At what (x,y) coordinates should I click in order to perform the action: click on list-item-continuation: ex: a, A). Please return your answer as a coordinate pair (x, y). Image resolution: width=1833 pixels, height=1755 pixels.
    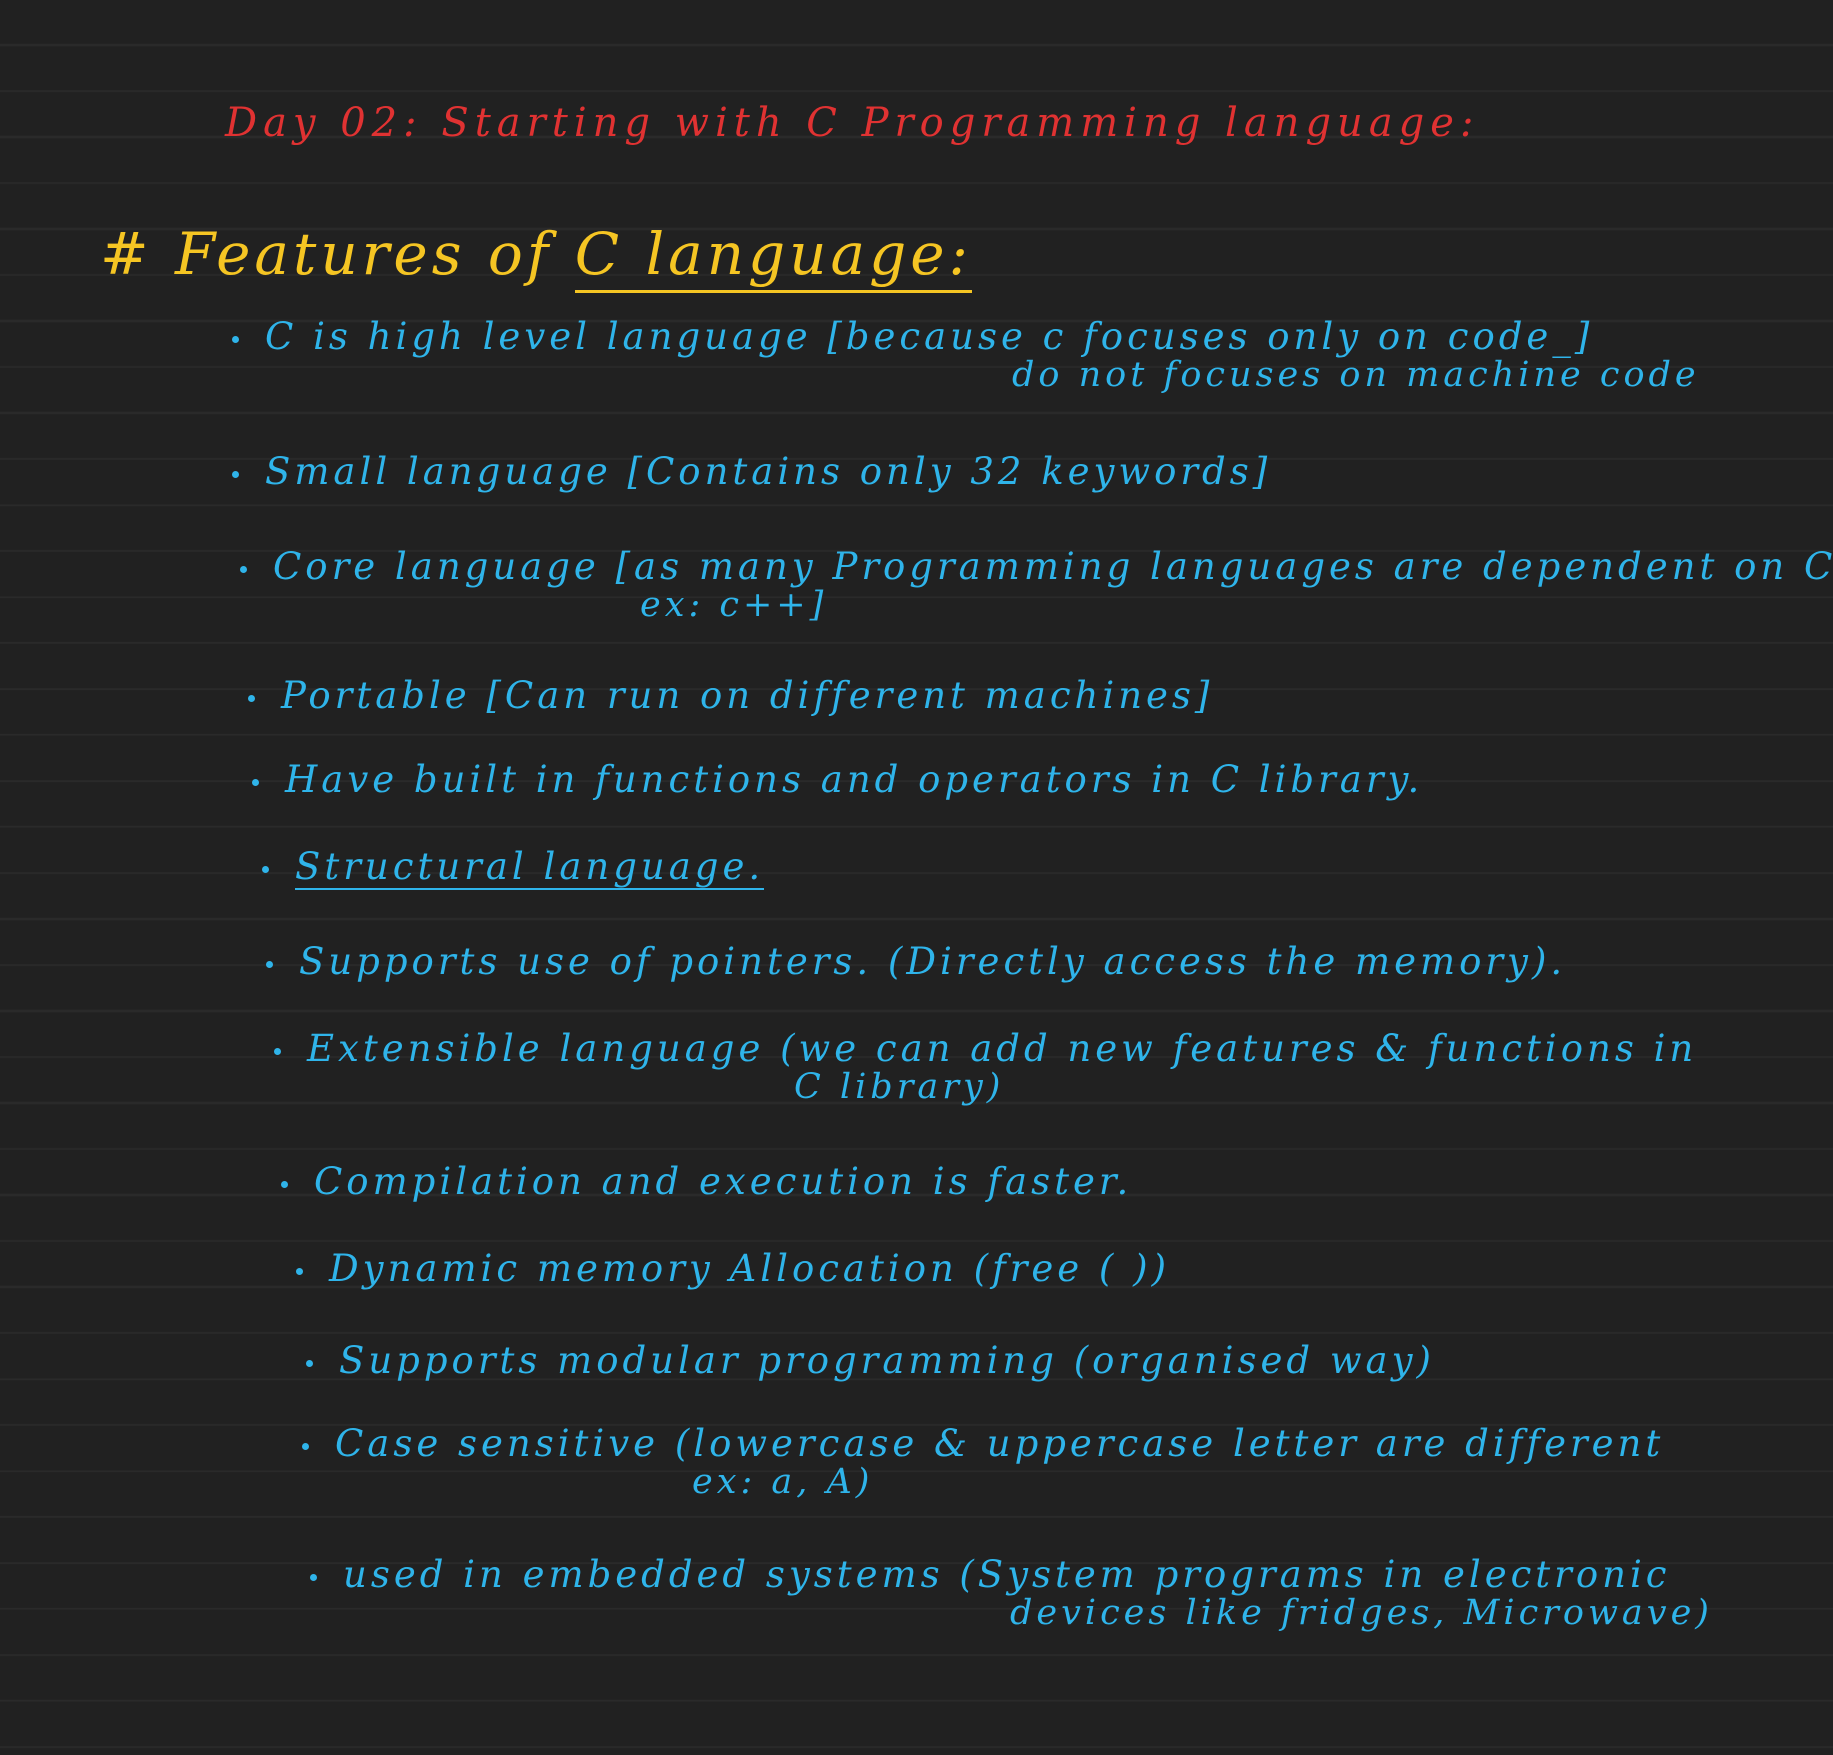
    Looking at the image, I should click on (783, 1481).